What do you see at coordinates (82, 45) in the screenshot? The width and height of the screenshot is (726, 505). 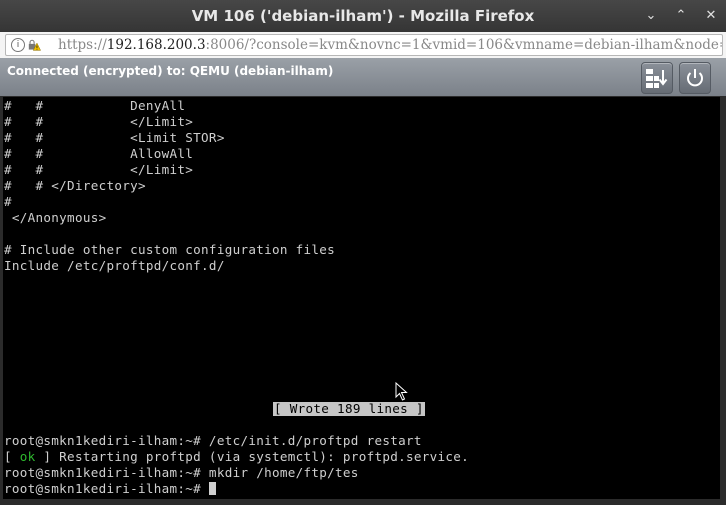 I see `url-scheme: https://` at bounding box center [82, 45].